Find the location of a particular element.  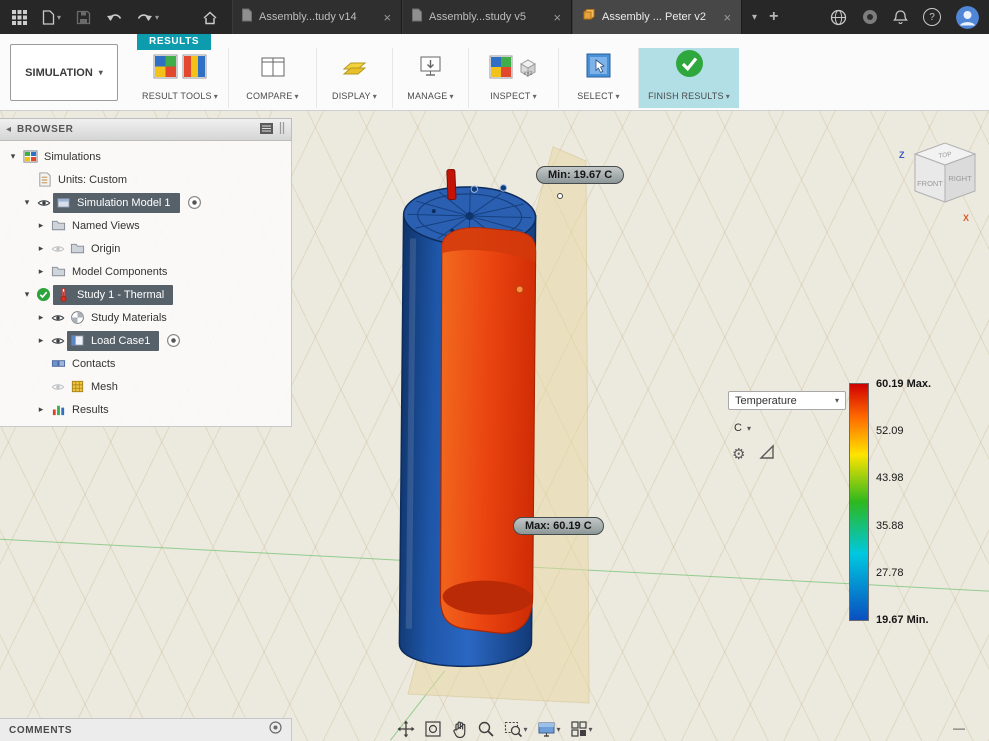

grid-settings-icon: ▾ is located at coordinates (581, 729).